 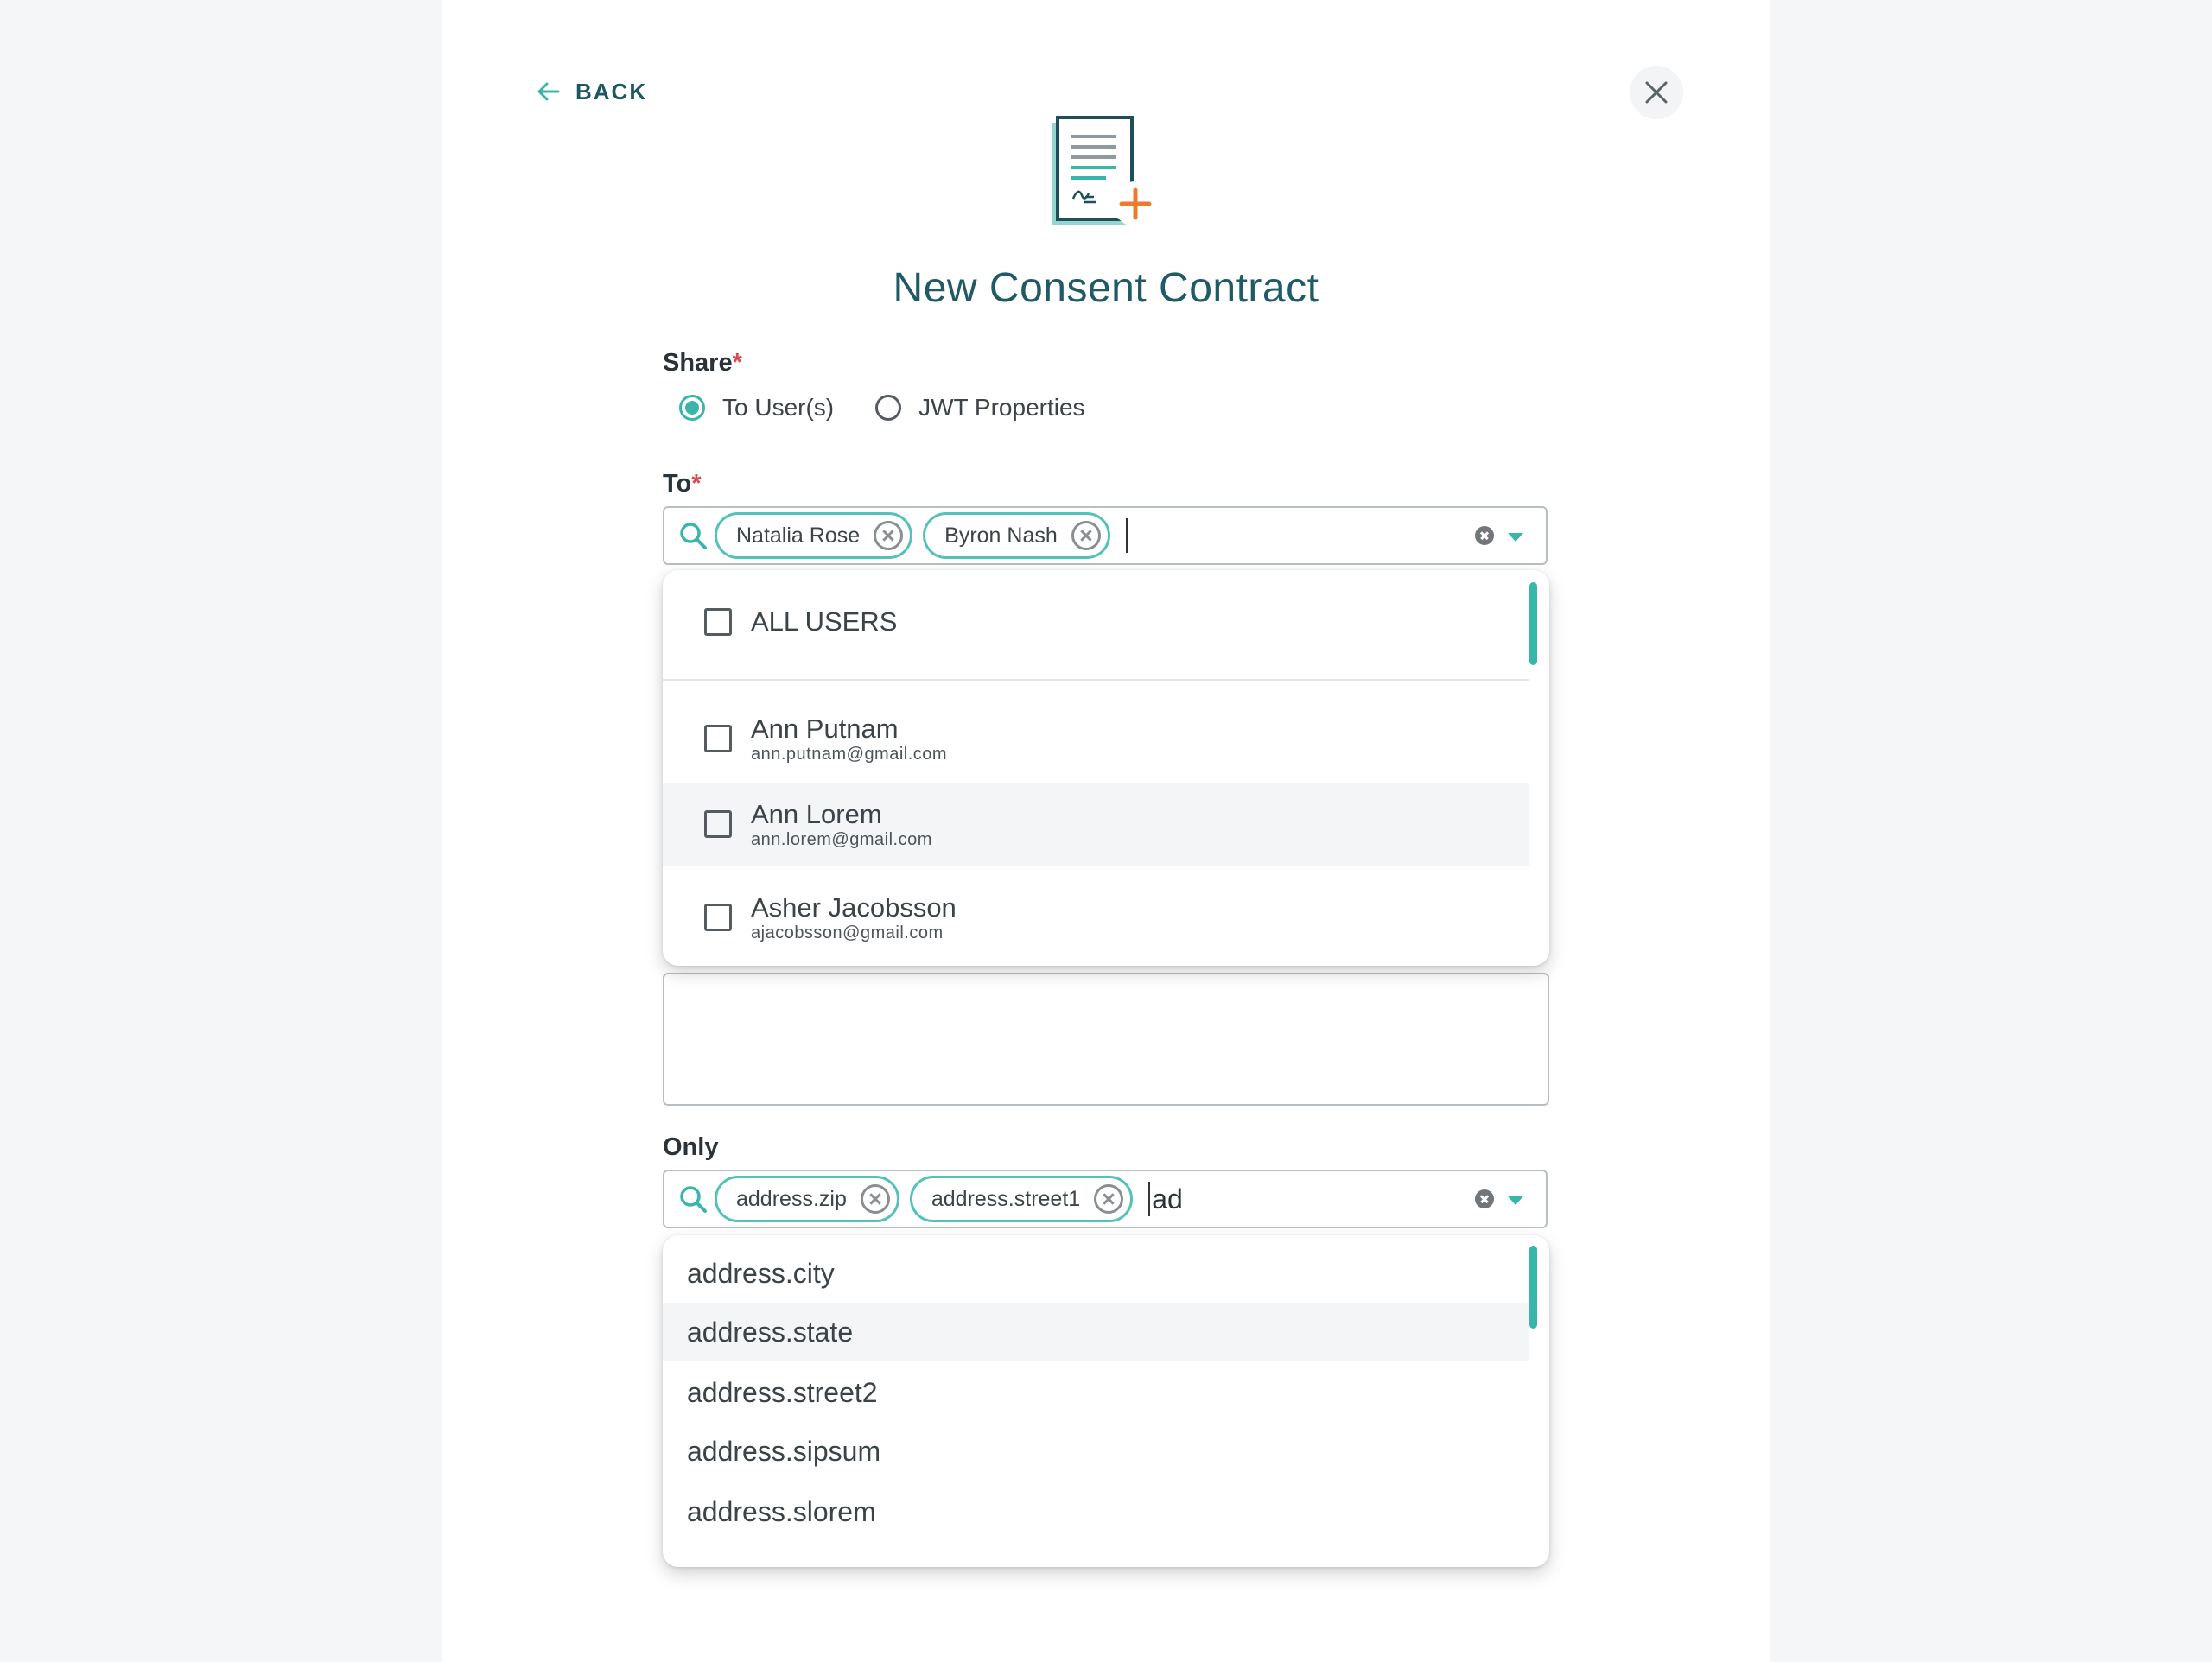 What do you see at coordinates (798, 535) in the screenshot?
I see `chip-label: Natalia Rose` at bounding box center [798, 535].